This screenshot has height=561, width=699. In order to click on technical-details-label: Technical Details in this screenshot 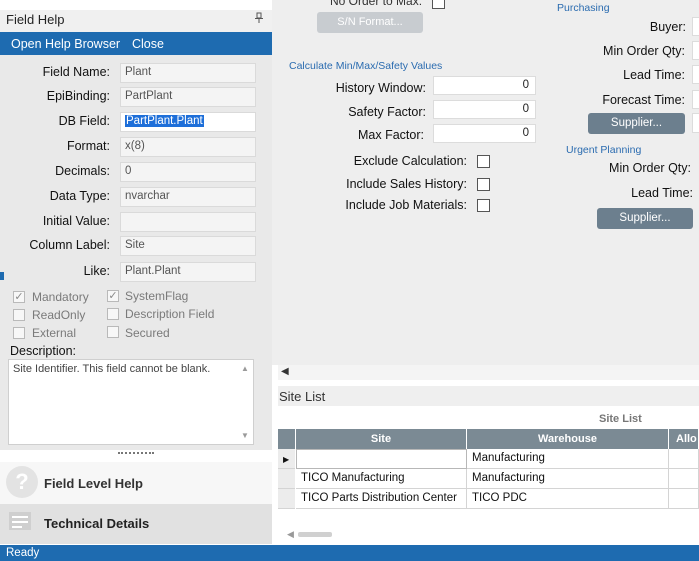, I will do `click(97, 523)`.